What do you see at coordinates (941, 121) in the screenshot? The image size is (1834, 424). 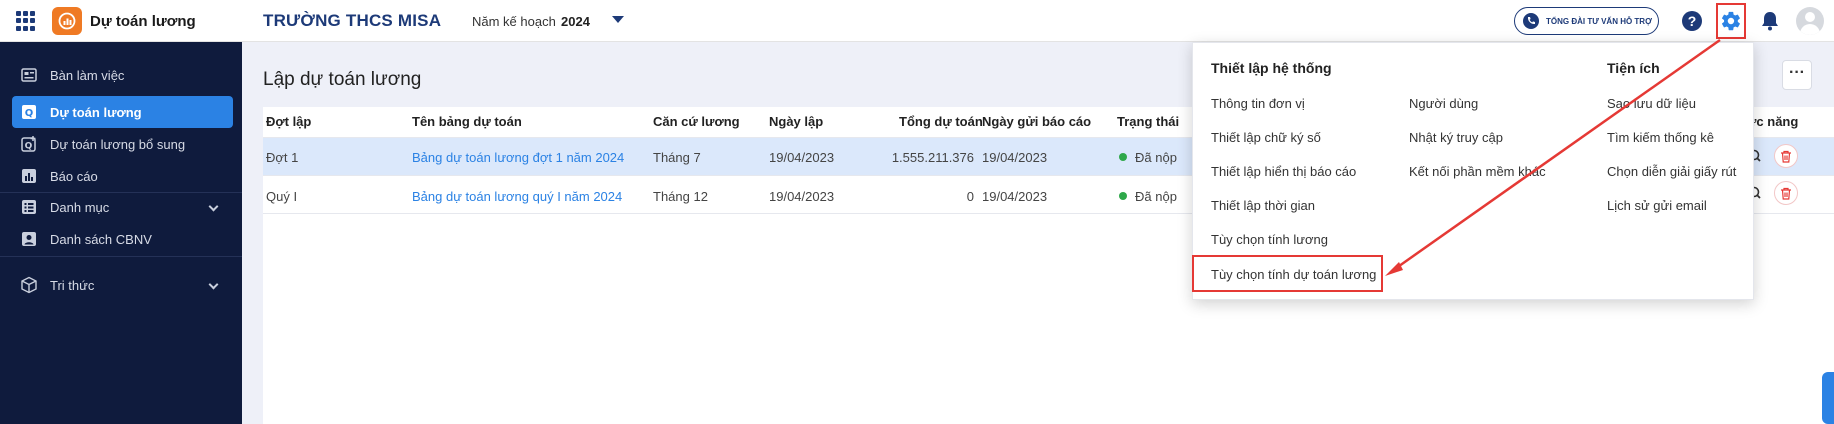 I see `column-header: Tổng dự toán` at bounding box center [941, 121].